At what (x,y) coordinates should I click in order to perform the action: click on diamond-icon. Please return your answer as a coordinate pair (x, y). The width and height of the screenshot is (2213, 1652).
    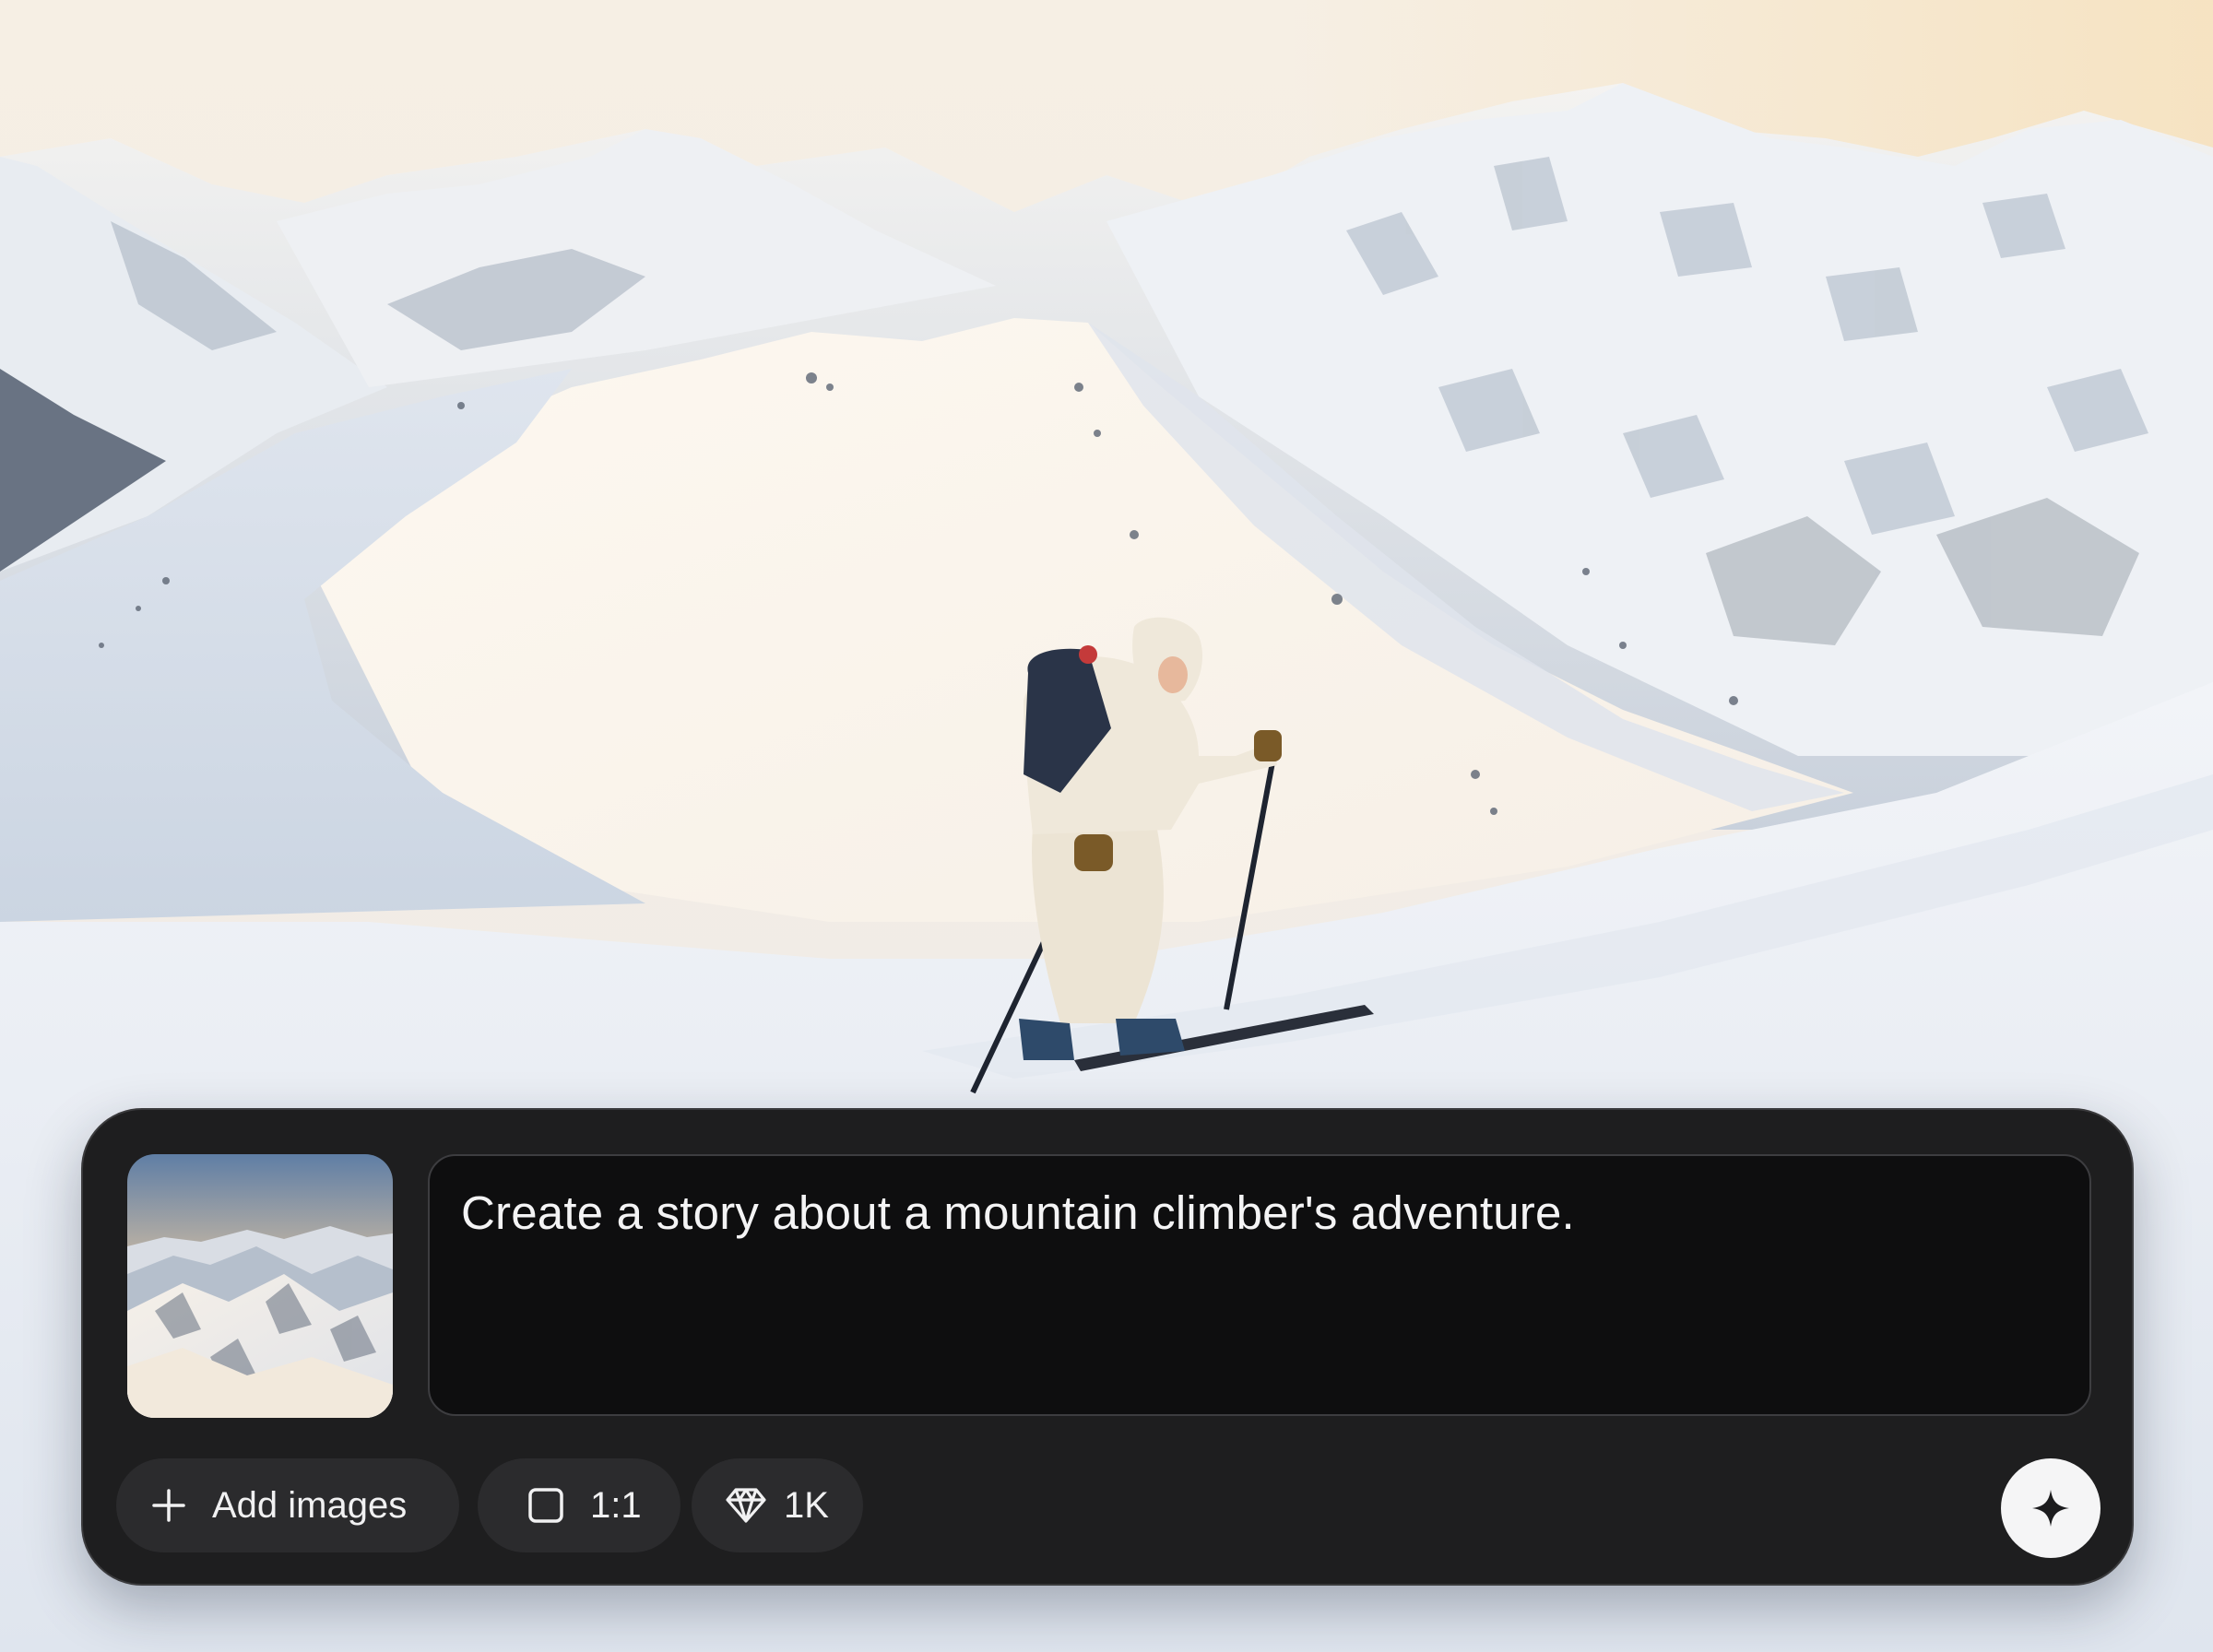
    Looking at the image, I should click on (746, 1505).